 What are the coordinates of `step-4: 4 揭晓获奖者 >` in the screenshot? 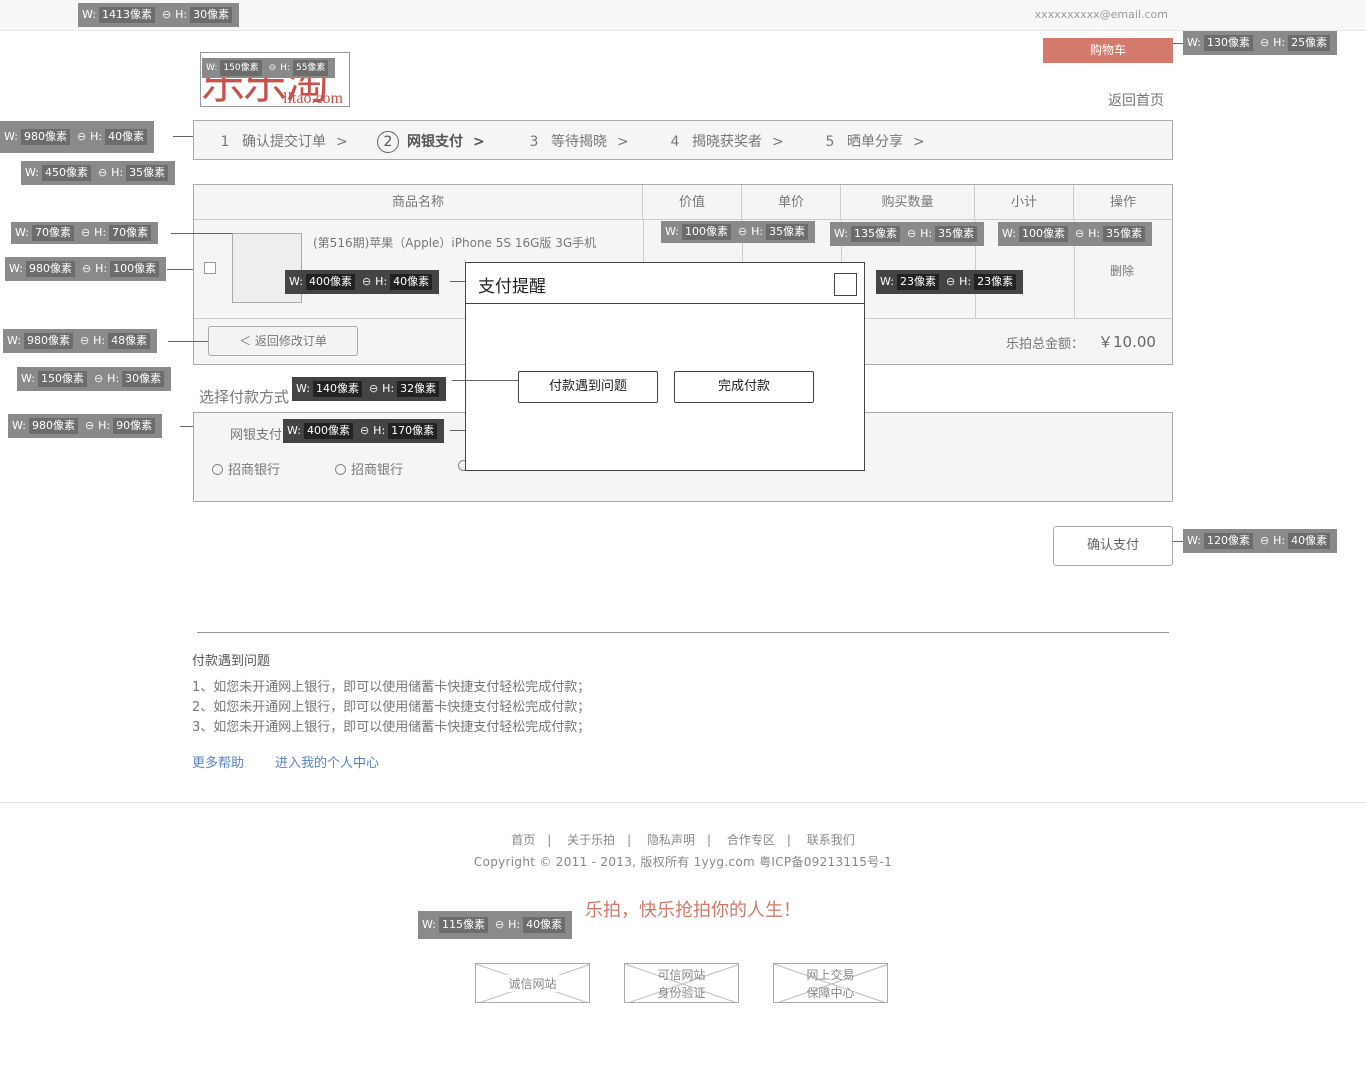 It's located at (727, 142).